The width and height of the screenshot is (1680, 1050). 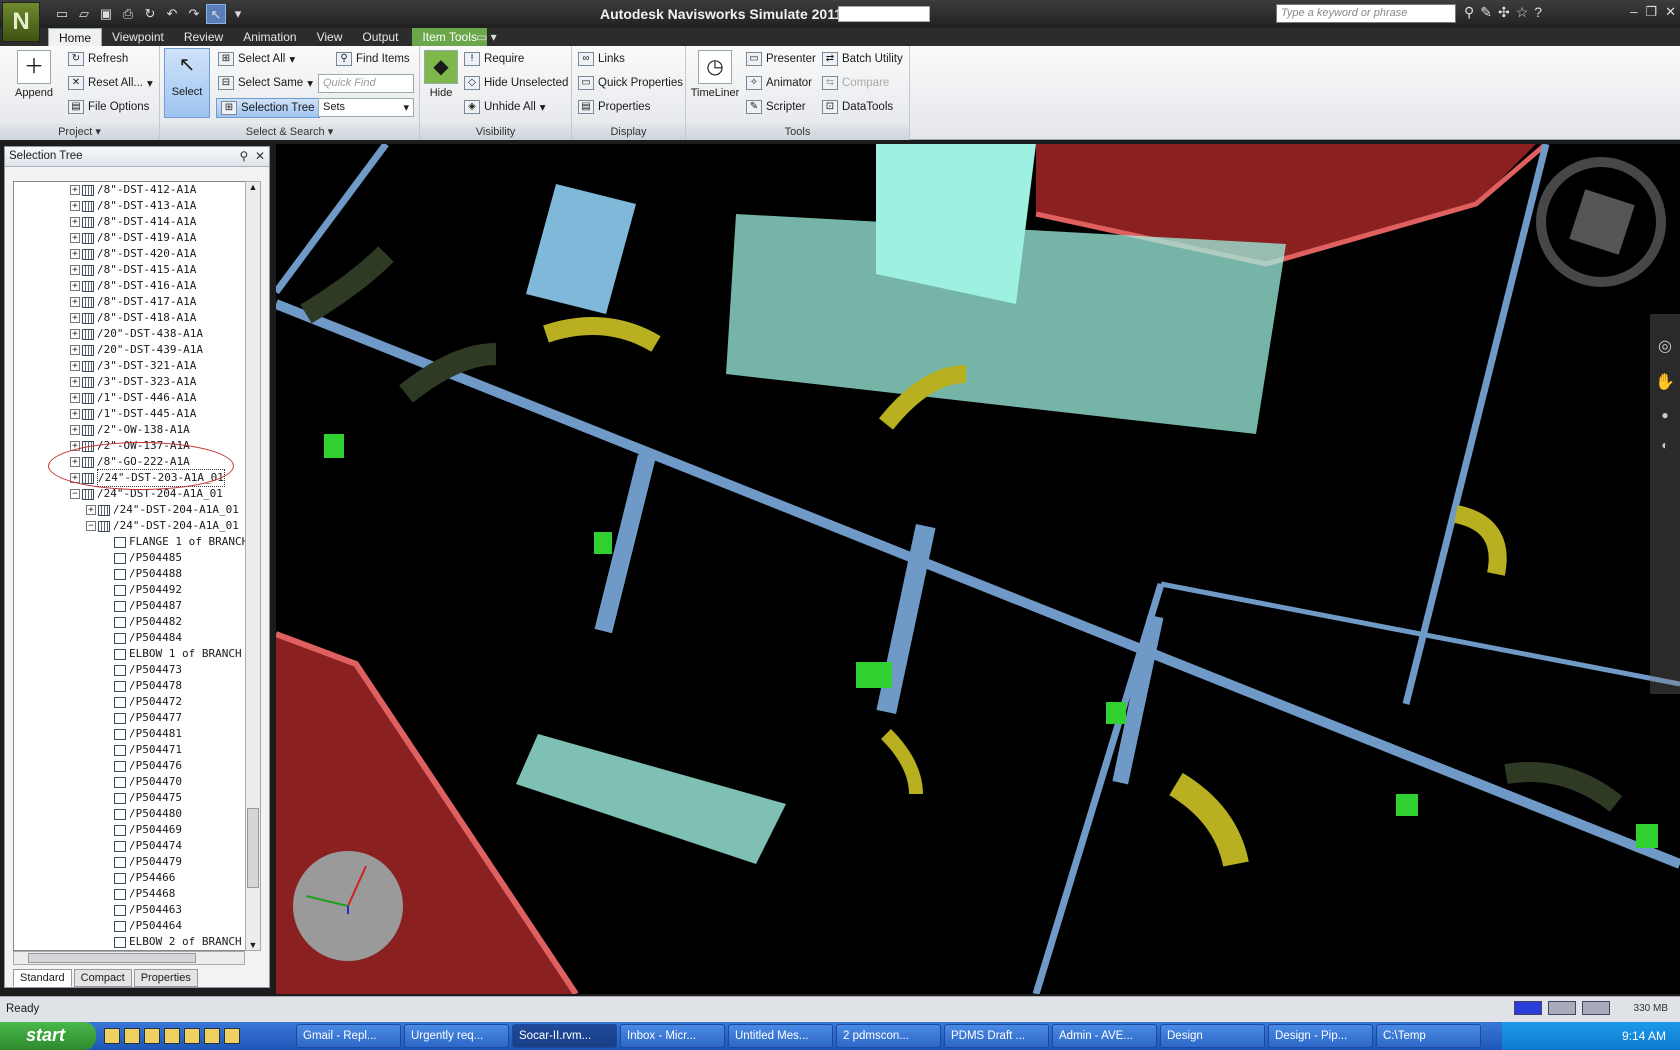 I want to click on tree-item: /P504482, so click(x=132, y=622).